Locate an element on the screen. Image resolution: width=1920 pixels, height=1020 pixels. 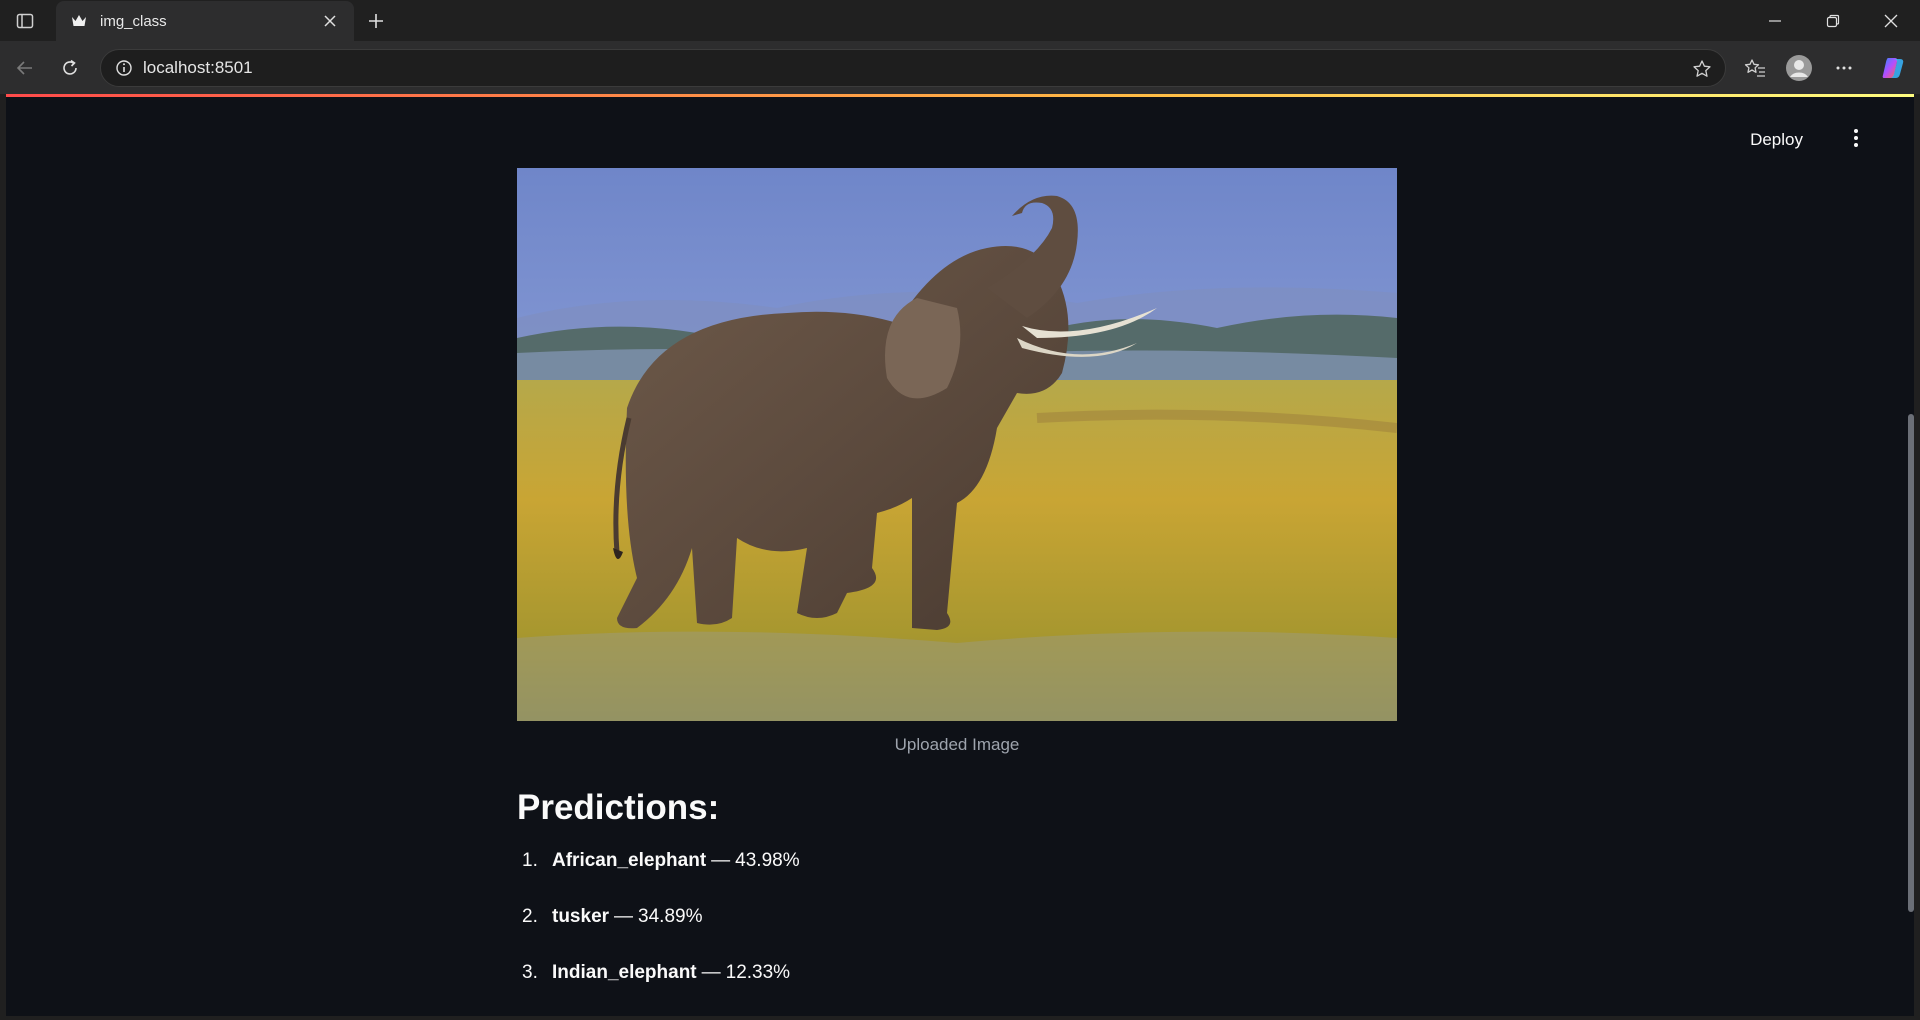
prediction-rank: 3. is located at coordinates (530, 972).